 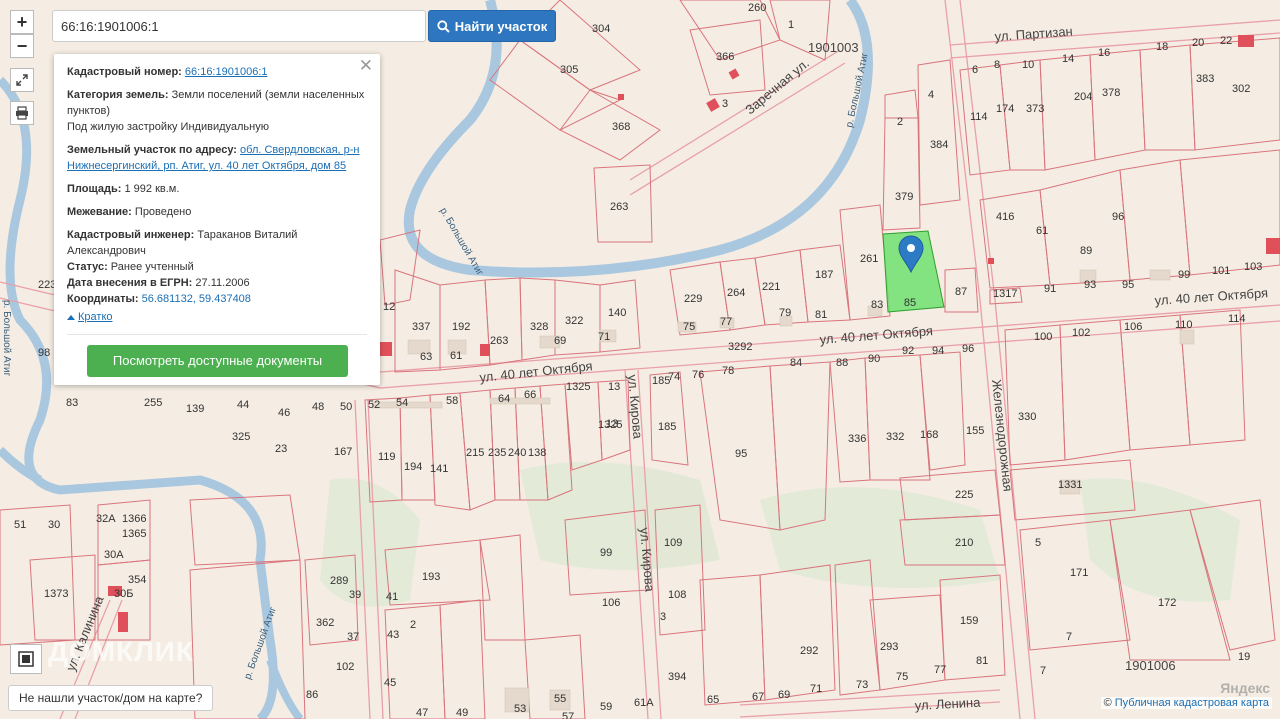 I want to click on parcel-number: 63, so click(x=426, y=357).